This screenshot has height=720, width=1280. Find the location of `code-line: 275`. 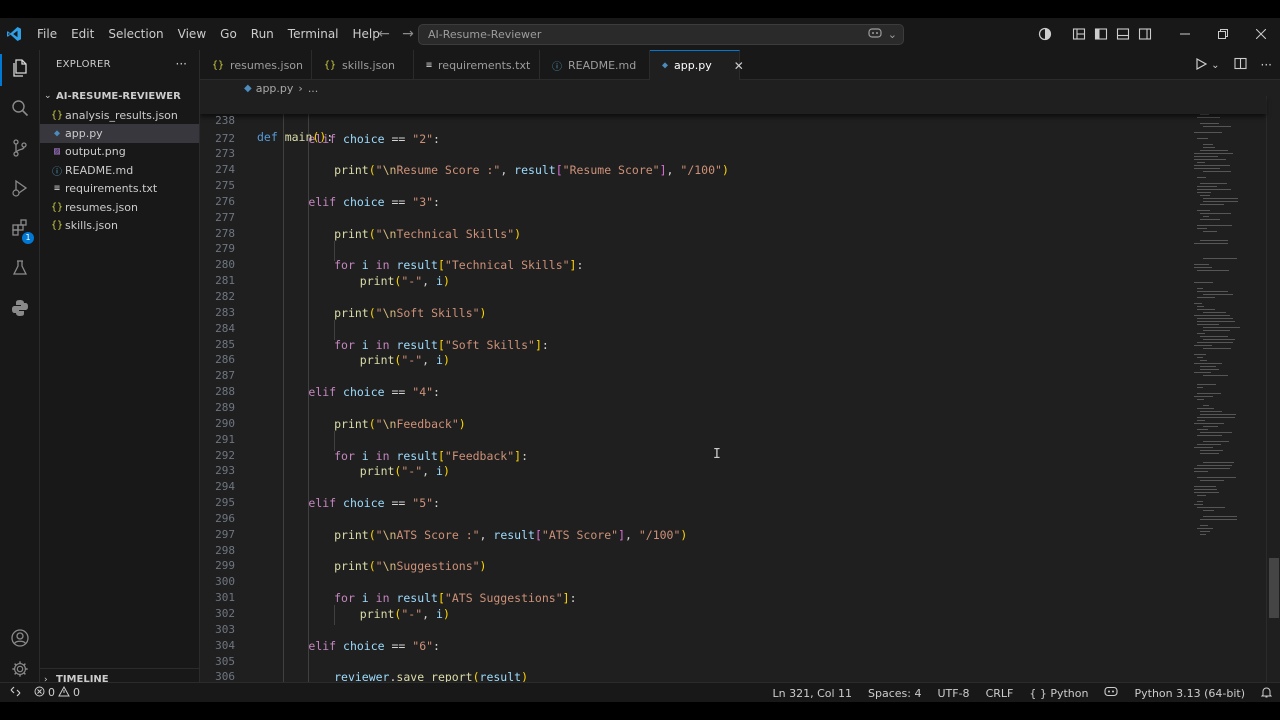

code-line: 275 is located at coordinates (695, 186).